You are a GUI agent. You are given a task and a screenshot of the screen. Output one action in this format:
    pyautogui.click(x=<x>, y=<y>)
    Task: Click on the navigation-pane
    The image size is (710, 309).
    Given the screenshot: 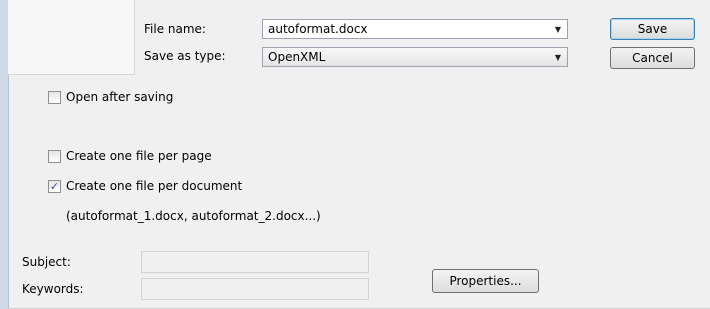 What is the action you would take?
    pyautogui.click(x=71, y=37)
    